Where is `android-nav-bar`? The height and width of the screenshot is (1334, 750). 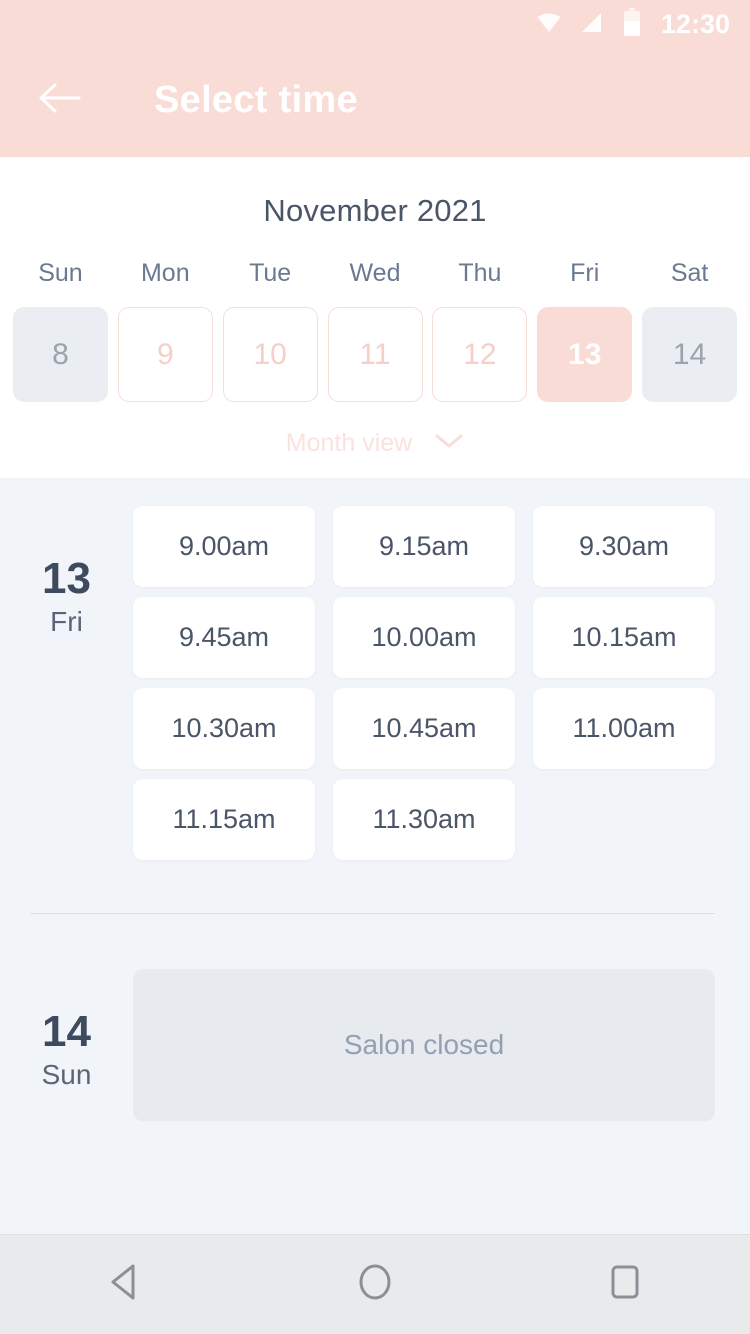 android-nav-bar is located at coordinates (375, 1284).